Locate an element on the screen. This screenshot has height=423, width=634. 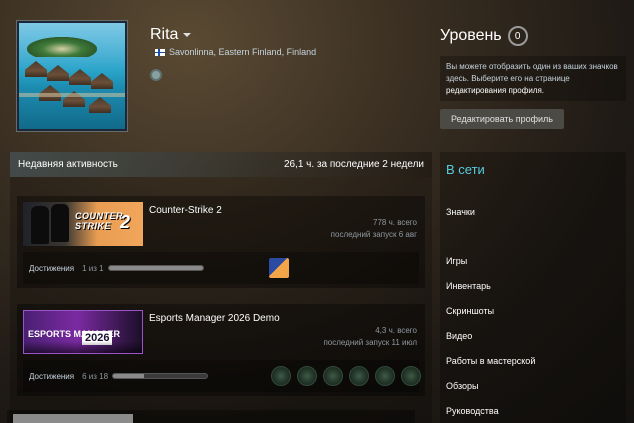
online-status-title: В сети is located at coordinates (465, 169).